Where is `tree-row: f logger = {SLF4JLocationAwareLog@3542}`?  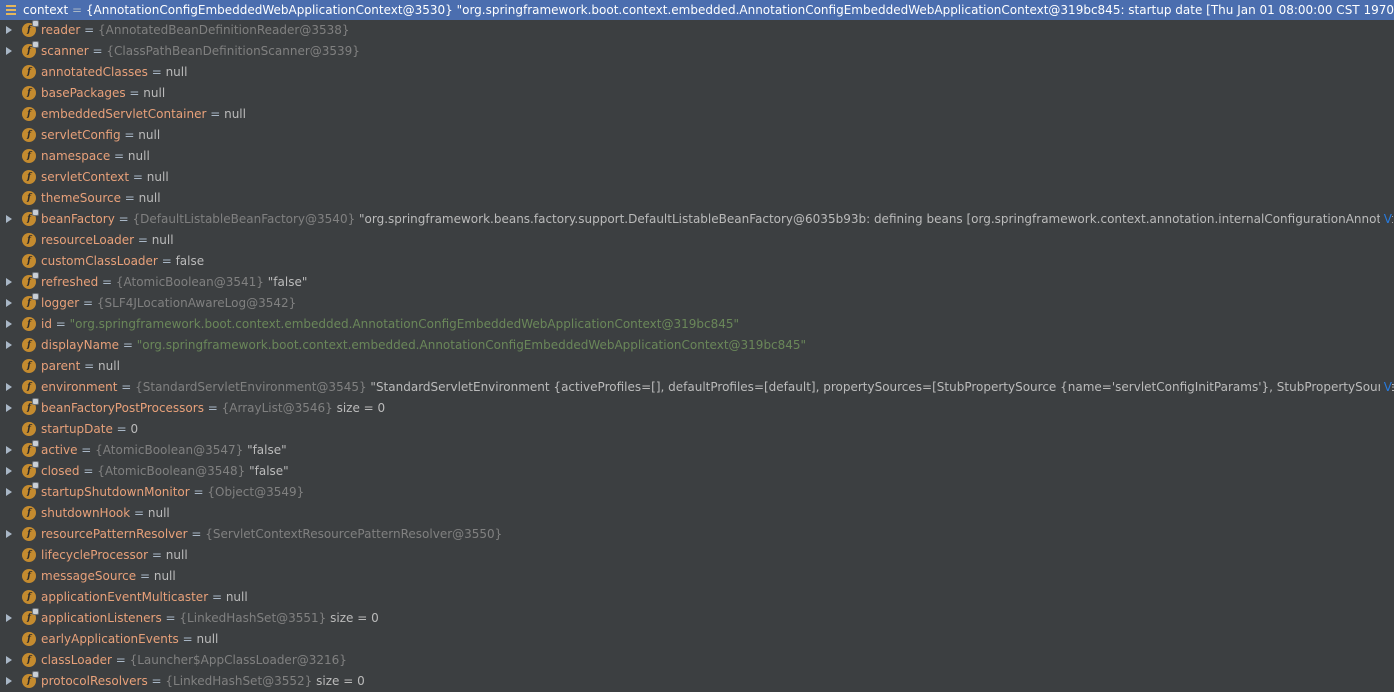 tree-row: f logger = {SLF4JLocationAwareLog@3542} is located at coordinates (697, 303).